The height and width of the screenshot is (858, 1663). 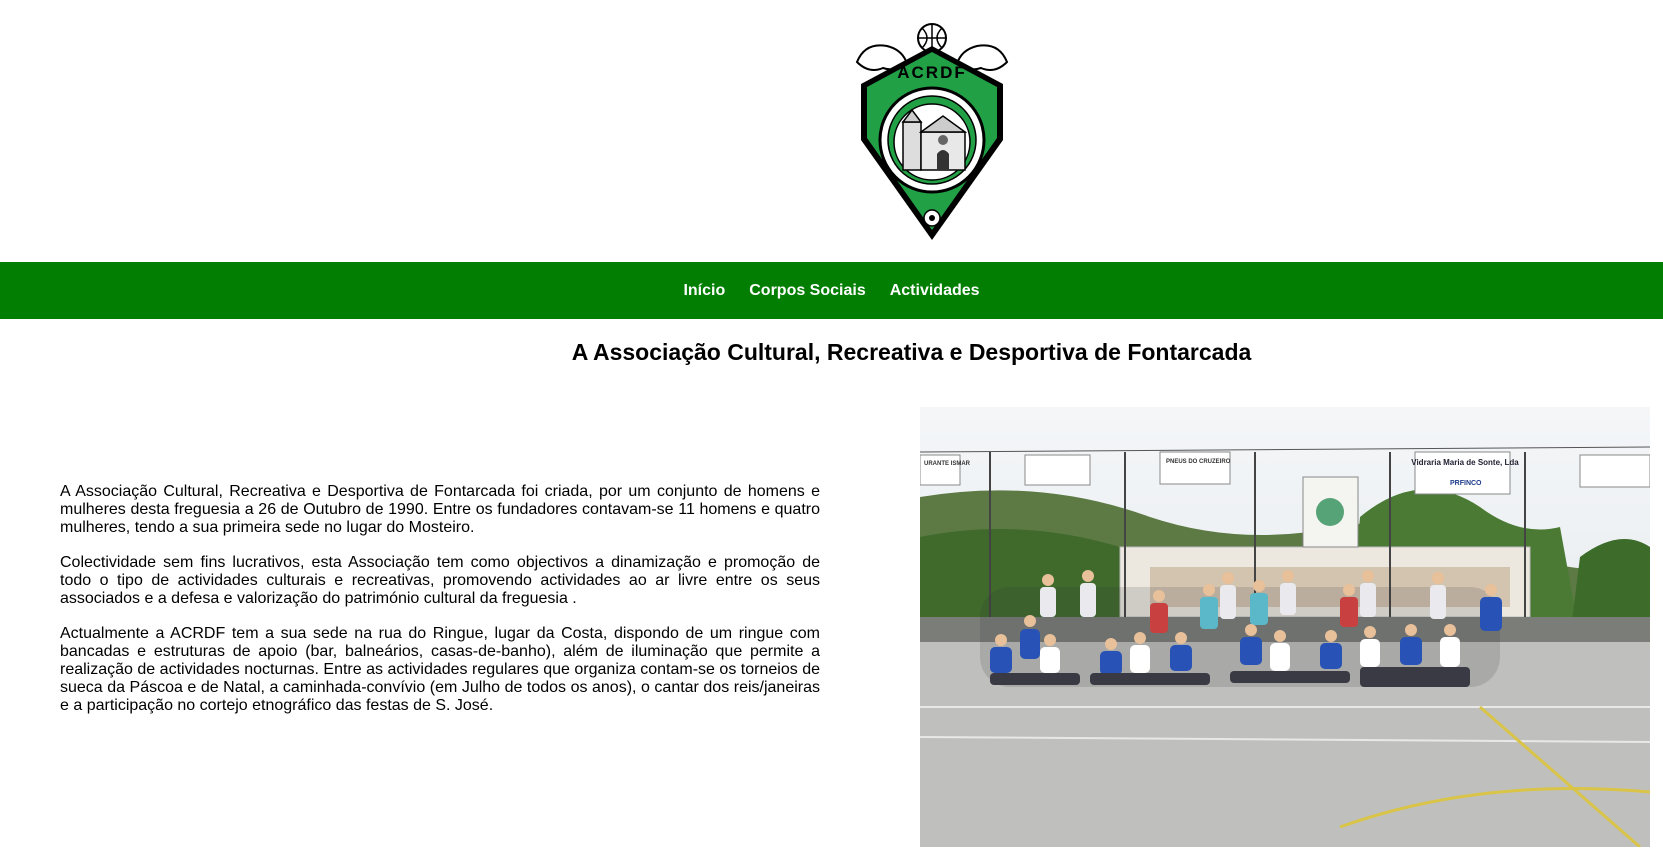 What do you see at coordinates (1198, 462) in the screenshot?
I see `sign-pneus: PNEUS DO CRUZEIRO` at bounding box center [1198, 462].